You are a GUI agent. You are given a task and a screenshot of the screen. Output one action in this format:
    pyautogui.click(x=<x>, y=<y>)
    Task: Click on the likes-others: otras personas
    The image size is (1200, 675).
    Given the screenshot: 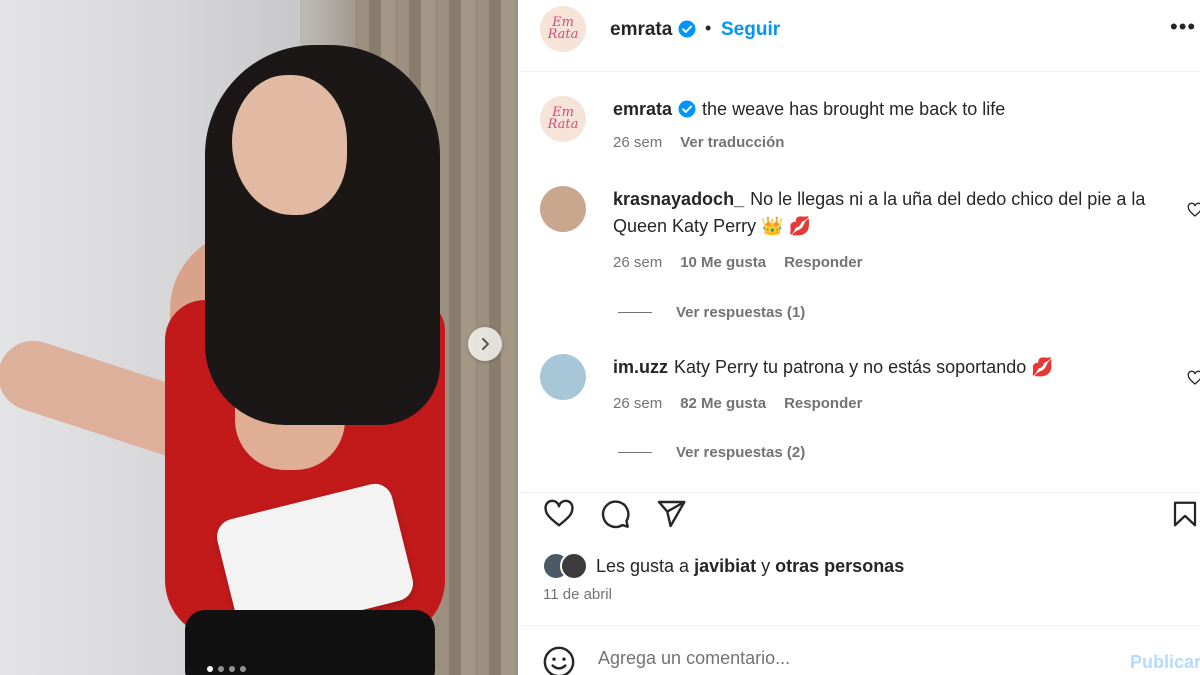 What is the action you would take?
    pyautogui.click(x=839, y=566)
    